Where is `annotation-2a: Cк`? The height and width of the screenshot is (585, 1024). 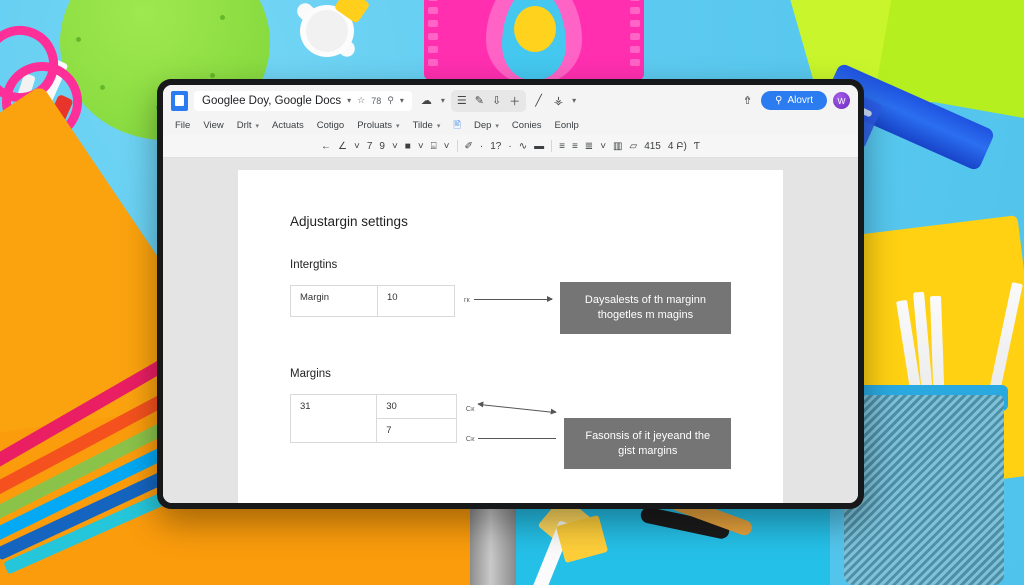
annotation-2a: Cк is located at coordinates (511, 408).